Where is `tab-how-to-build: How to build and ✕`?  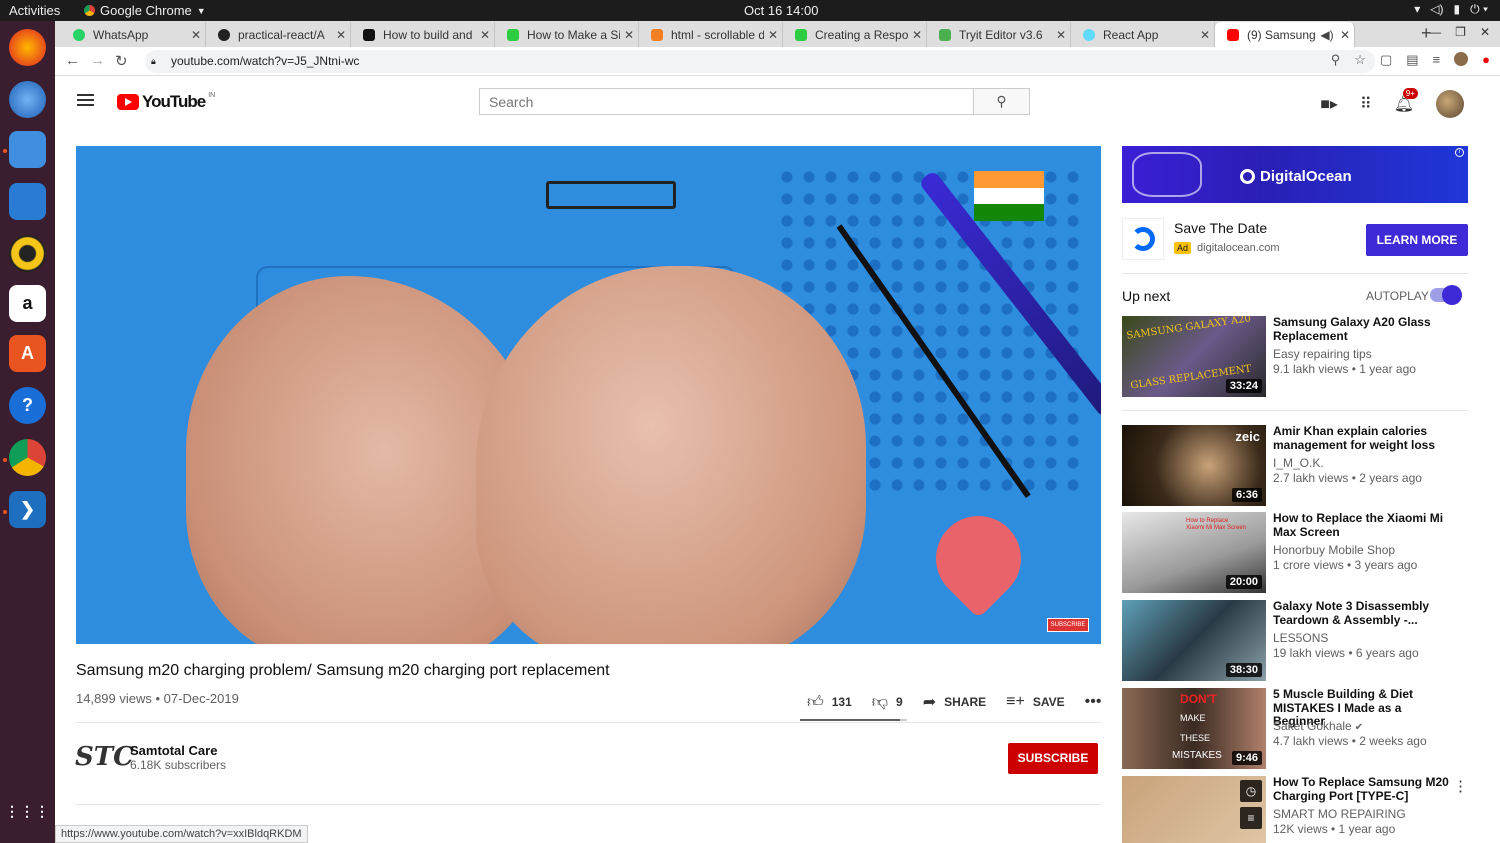 tab-how-to-build: How to build and ✕ is located at coordinates (423, 34).